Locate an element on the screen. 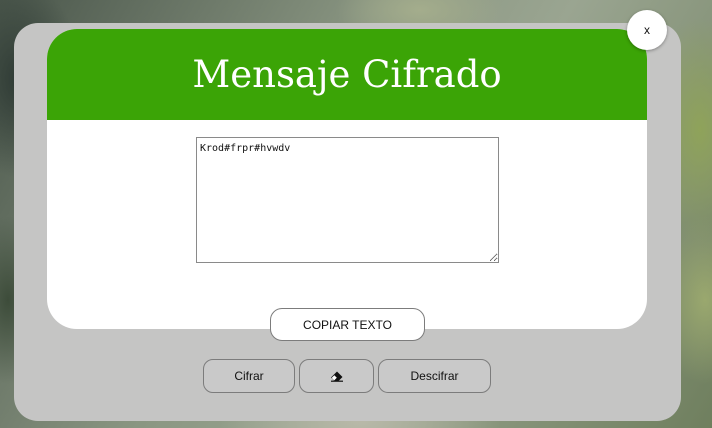  eraser-icon is located at coordinates (336, 376).